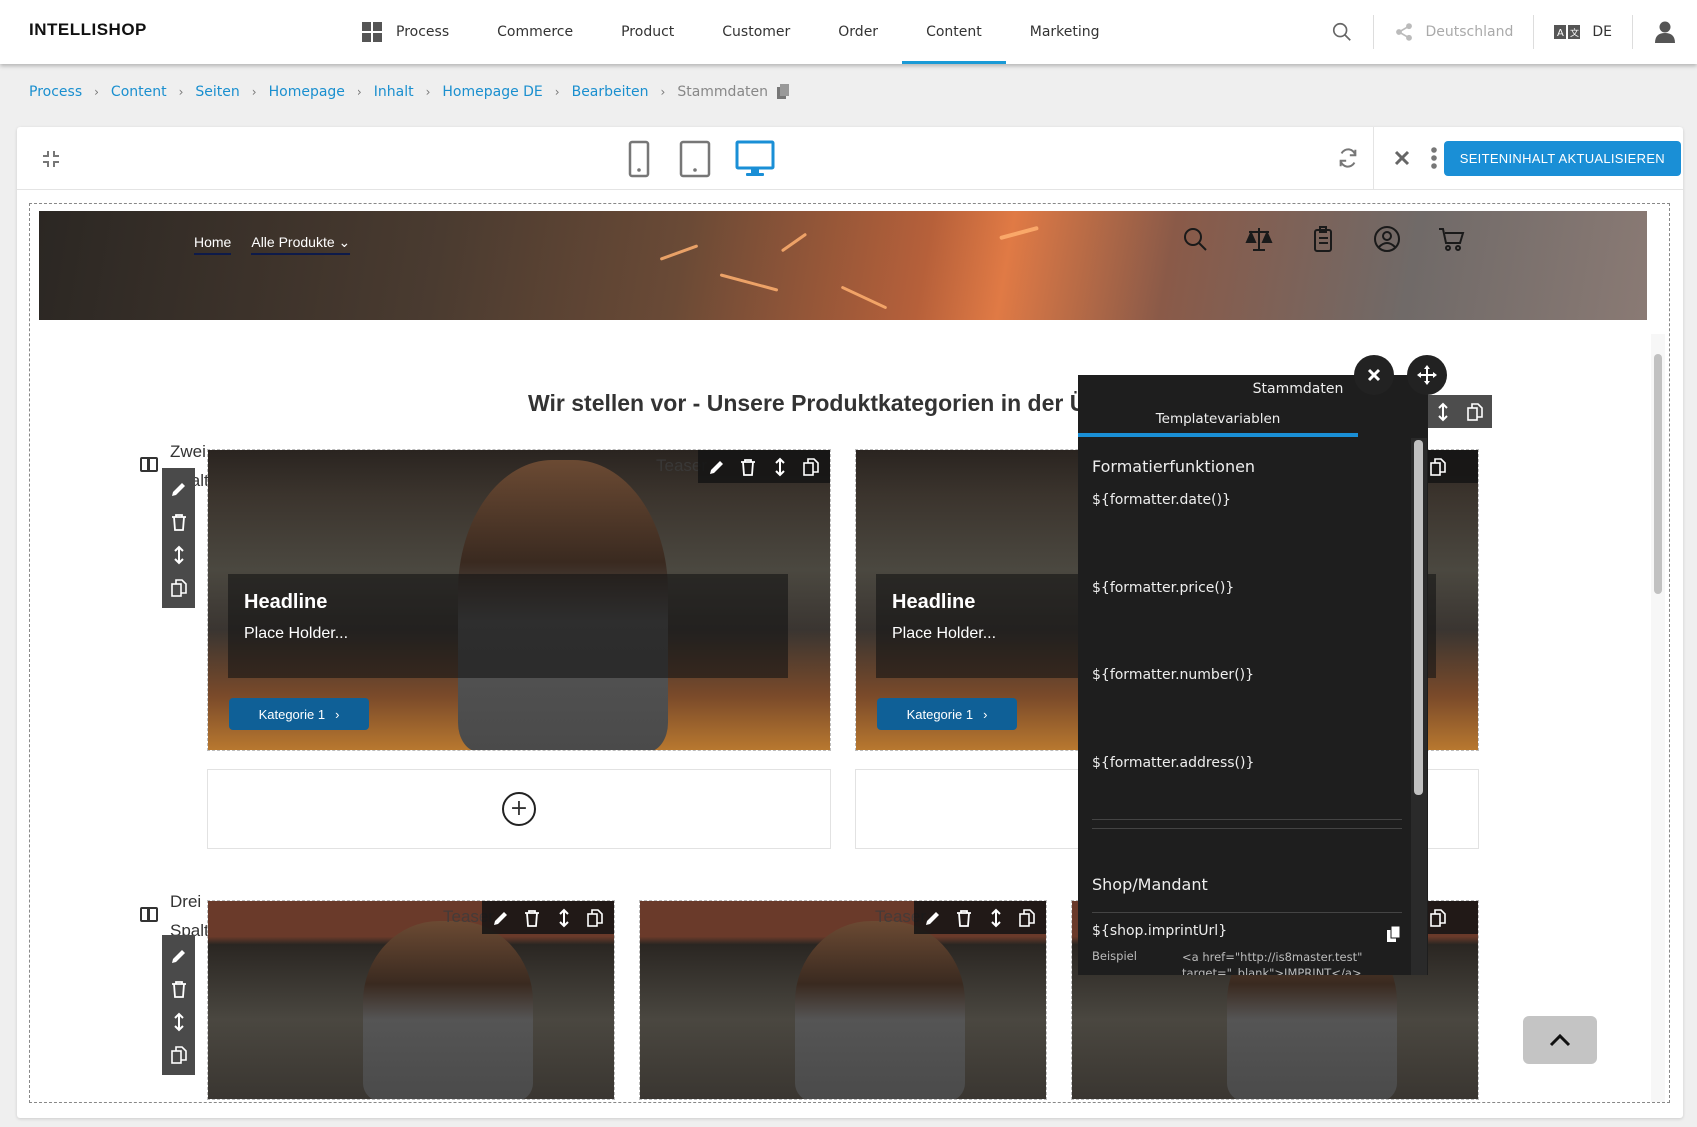 This screenshot has height=1127, width=1697. What do you see at coordinates (1173, 675) in the screenshot?
I see `variable-item: ${formatter.number()}` at bounding box center [1173, 675].